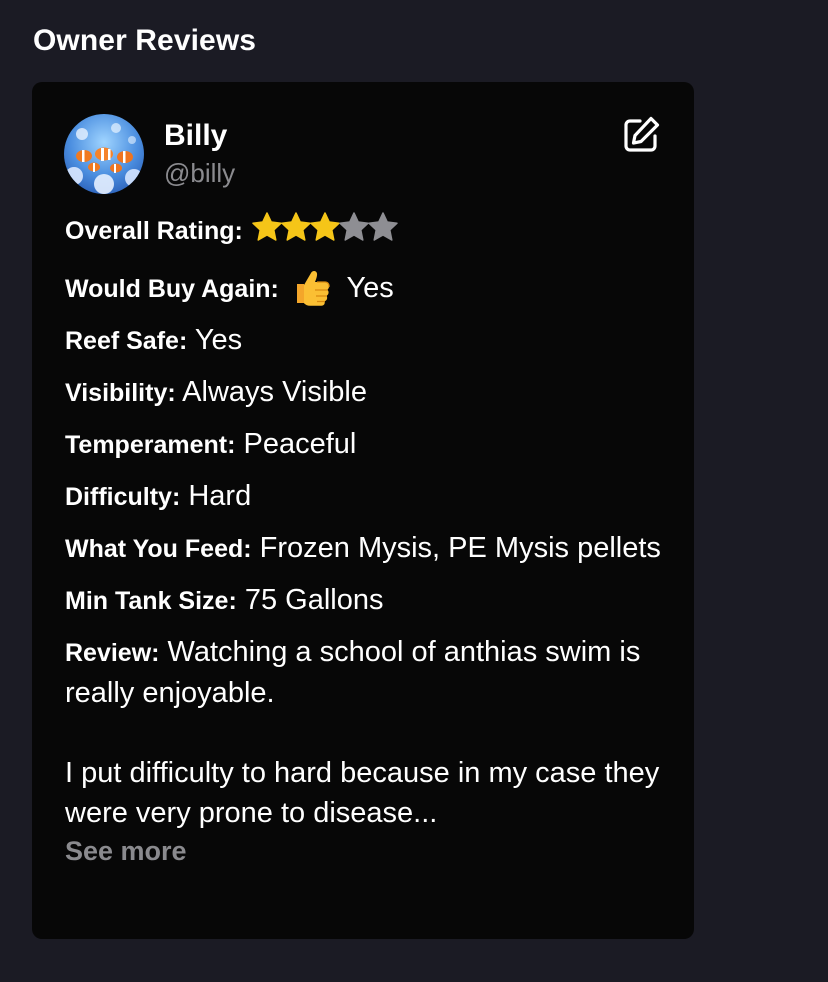  I want to click on what-you-feed-label: What You Feed:, so click(158, 549).